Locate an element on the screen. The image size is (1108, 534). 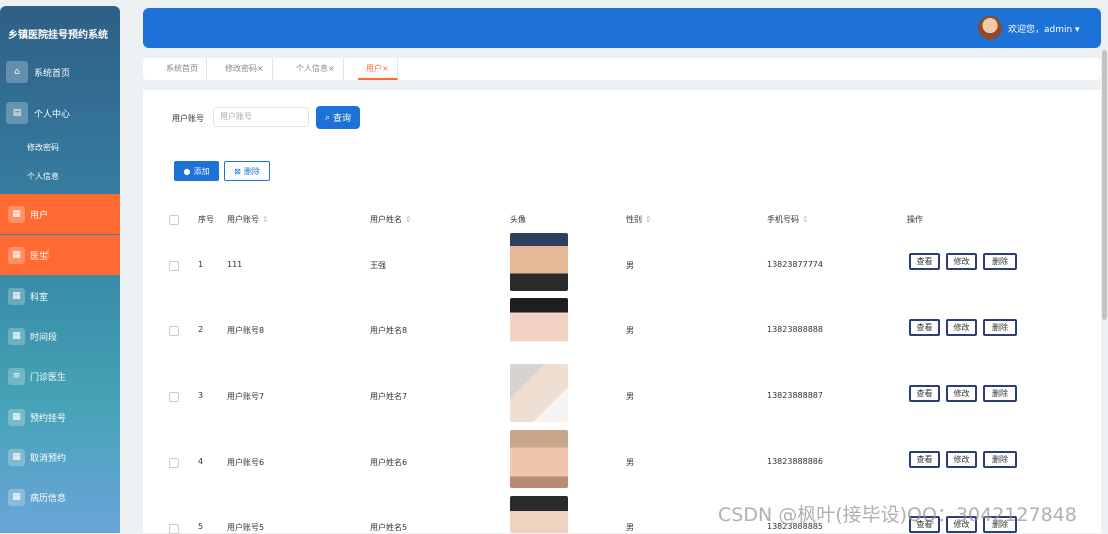
row-name: 王强 is located at coordinates (378, 265).